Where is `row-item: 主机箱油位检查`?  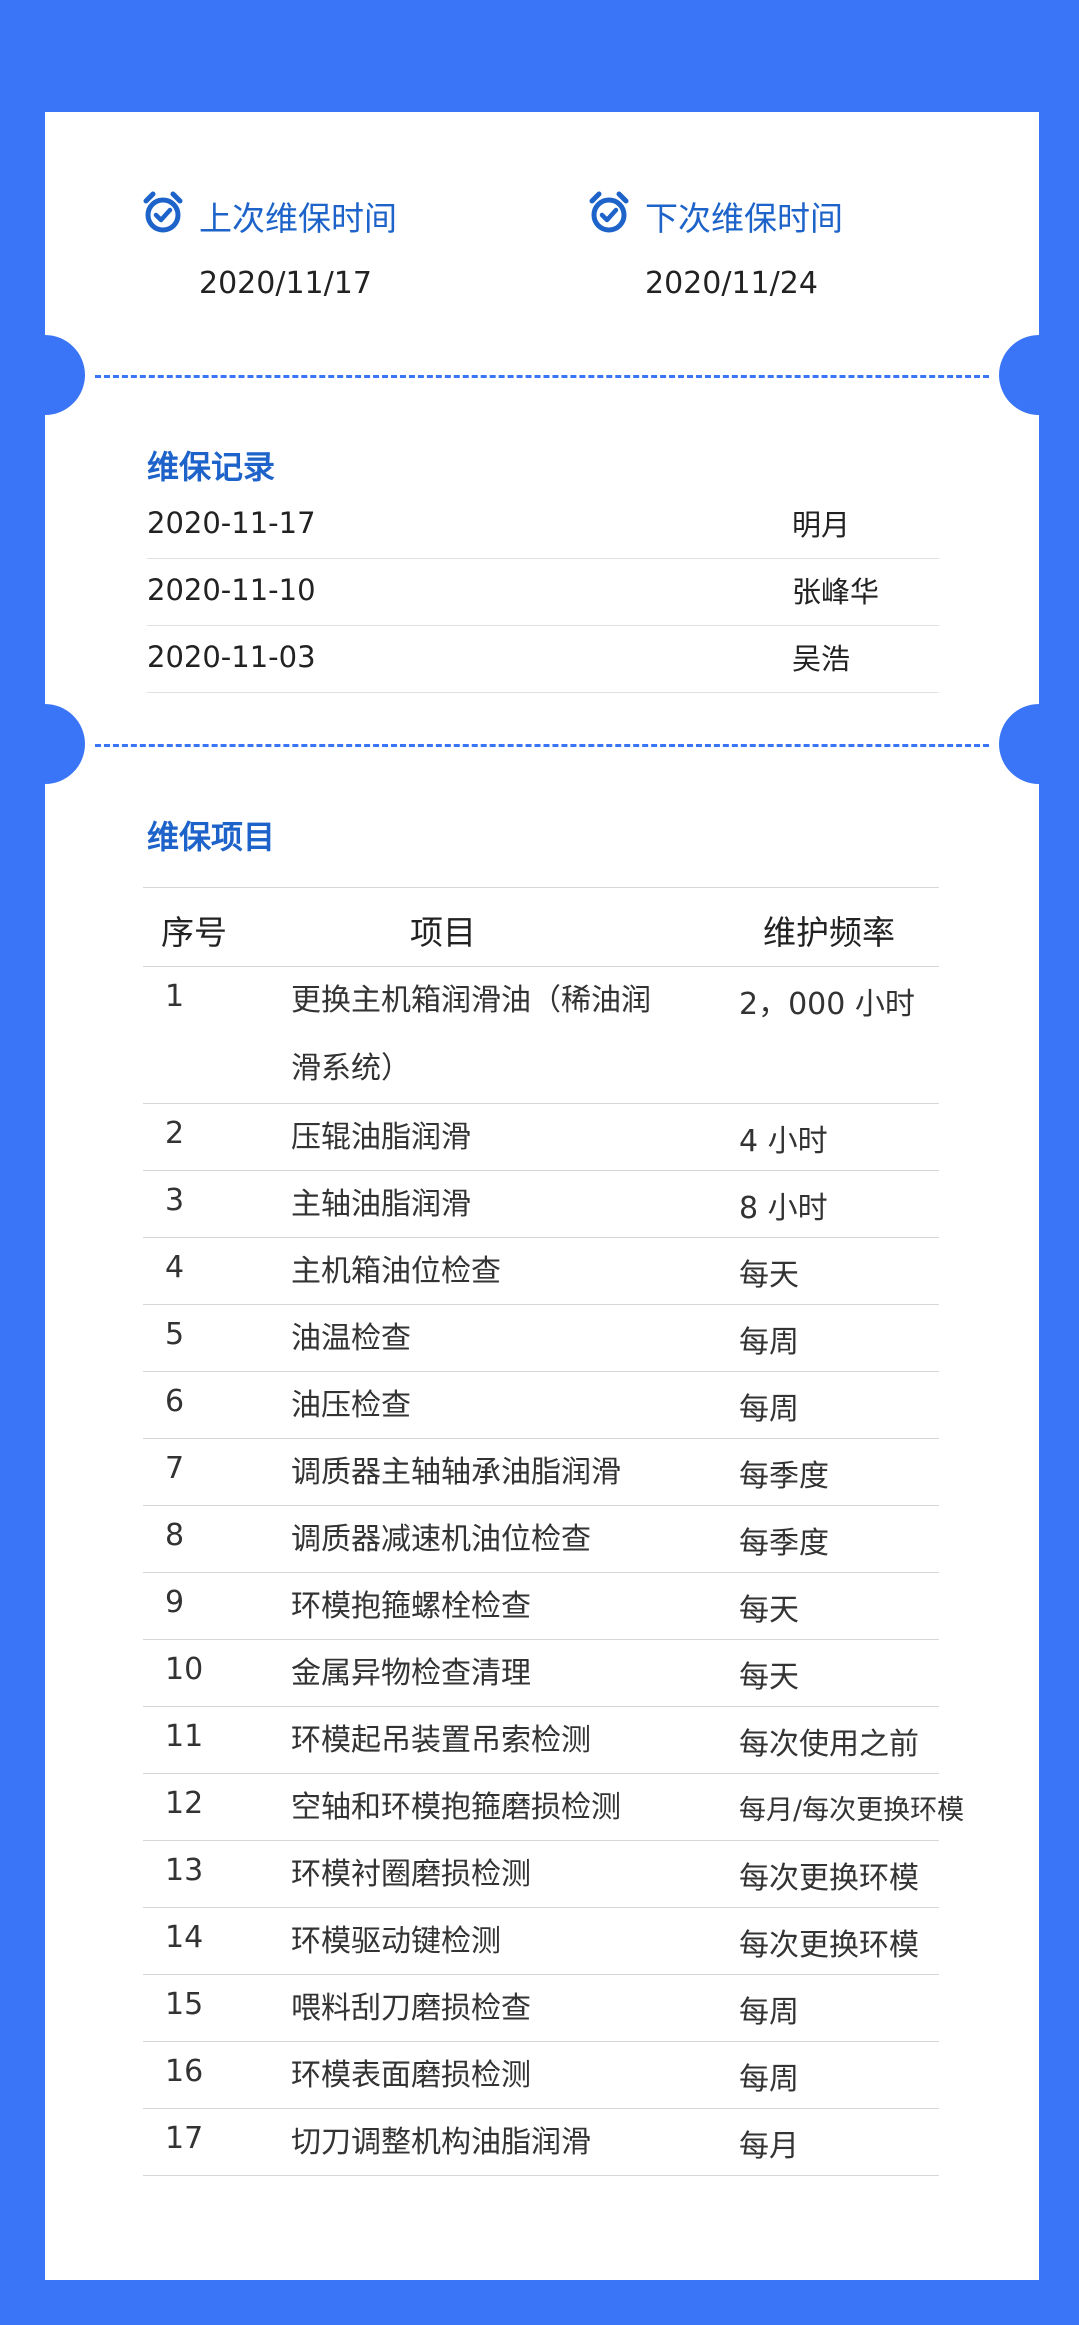
row-item: 主机箱油位检查 is located at coordinates (396, 1271).